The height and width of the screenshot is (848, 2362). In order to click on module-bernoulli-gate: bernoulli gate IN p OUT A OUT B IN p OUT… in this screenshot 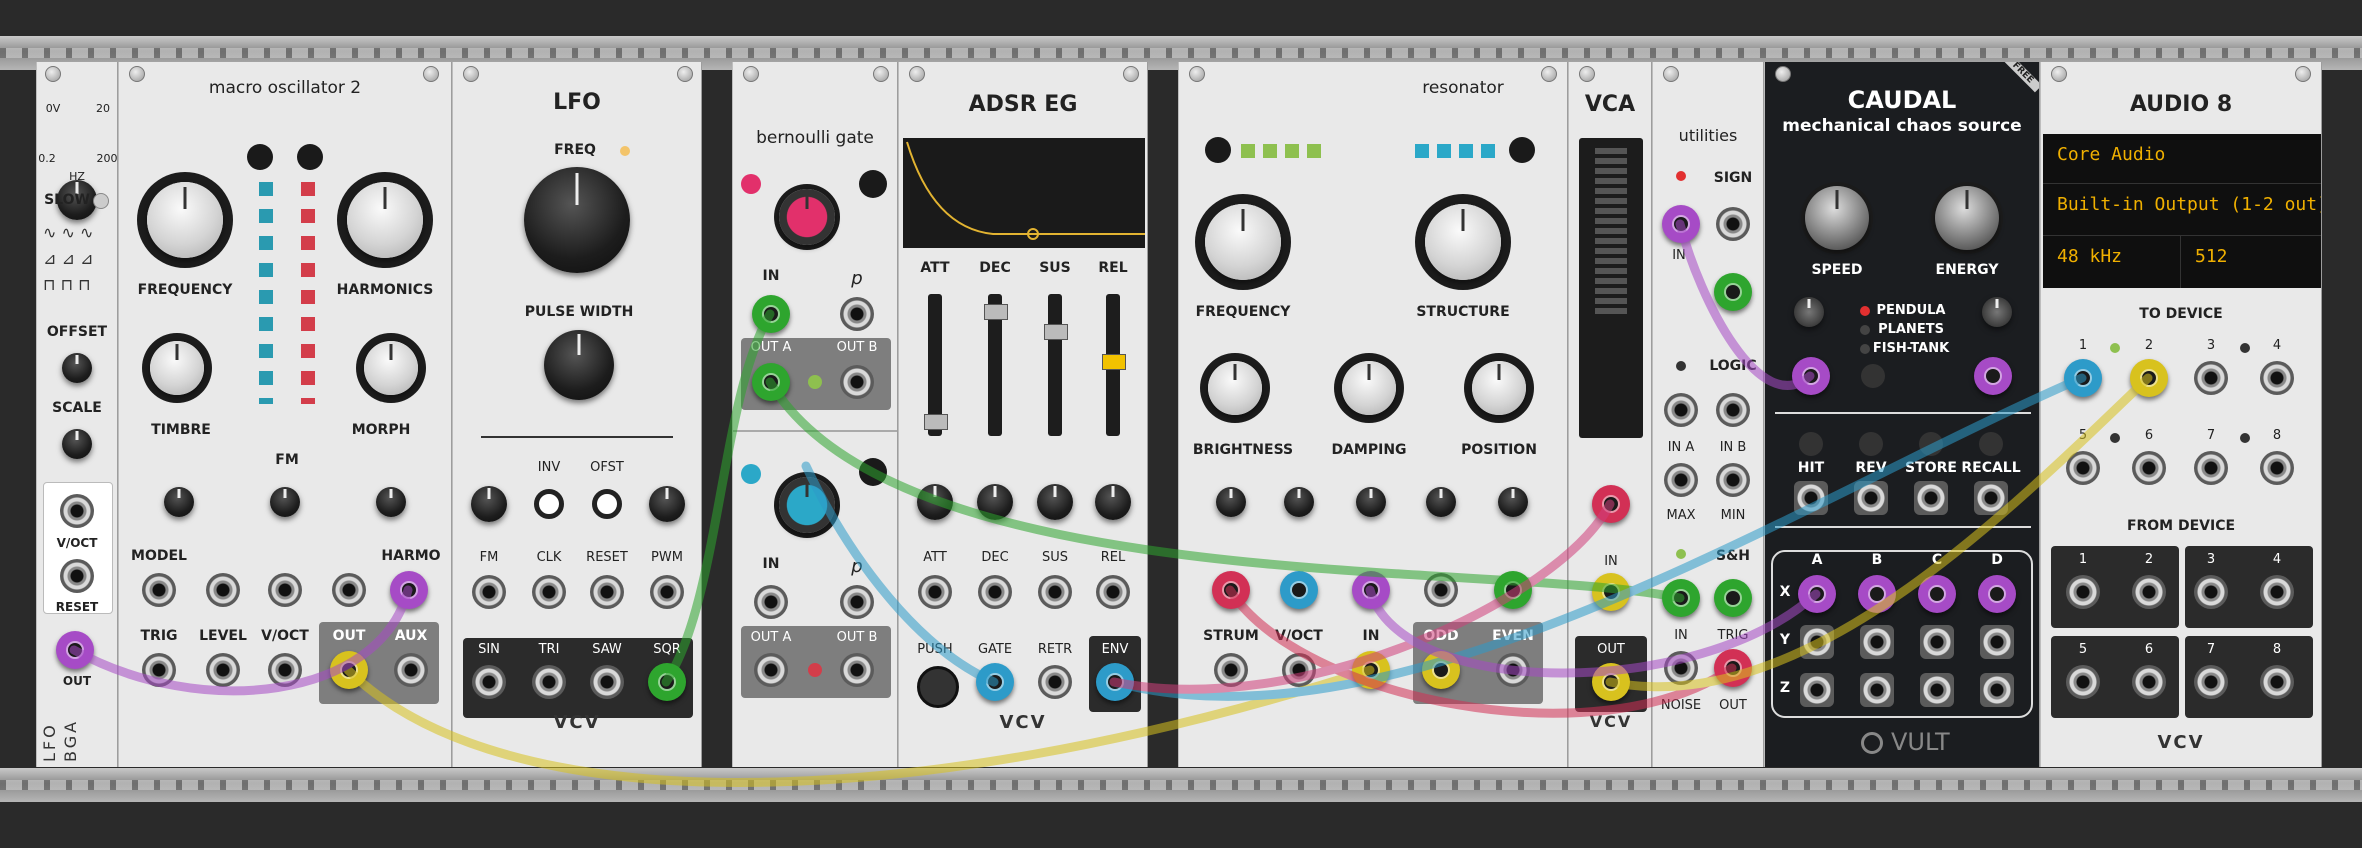, I will do `click(815, 414)`.